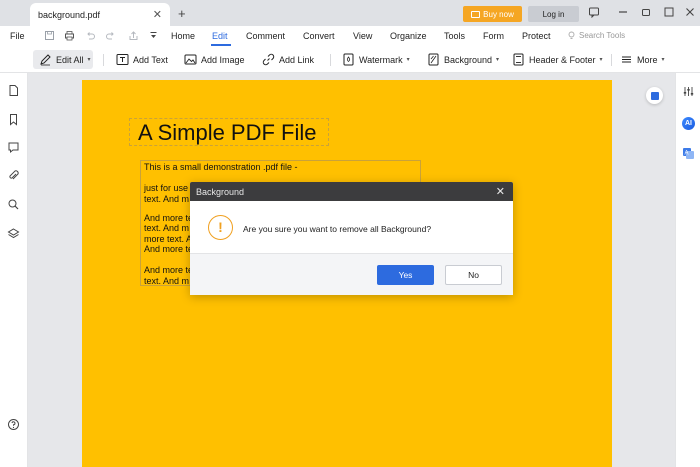 The width and height of the screenshot is (700, 467). What do you see at coordinates (362, 36) in the screenshot?
I see `menu-view: View` at bounding box center [362, 36].